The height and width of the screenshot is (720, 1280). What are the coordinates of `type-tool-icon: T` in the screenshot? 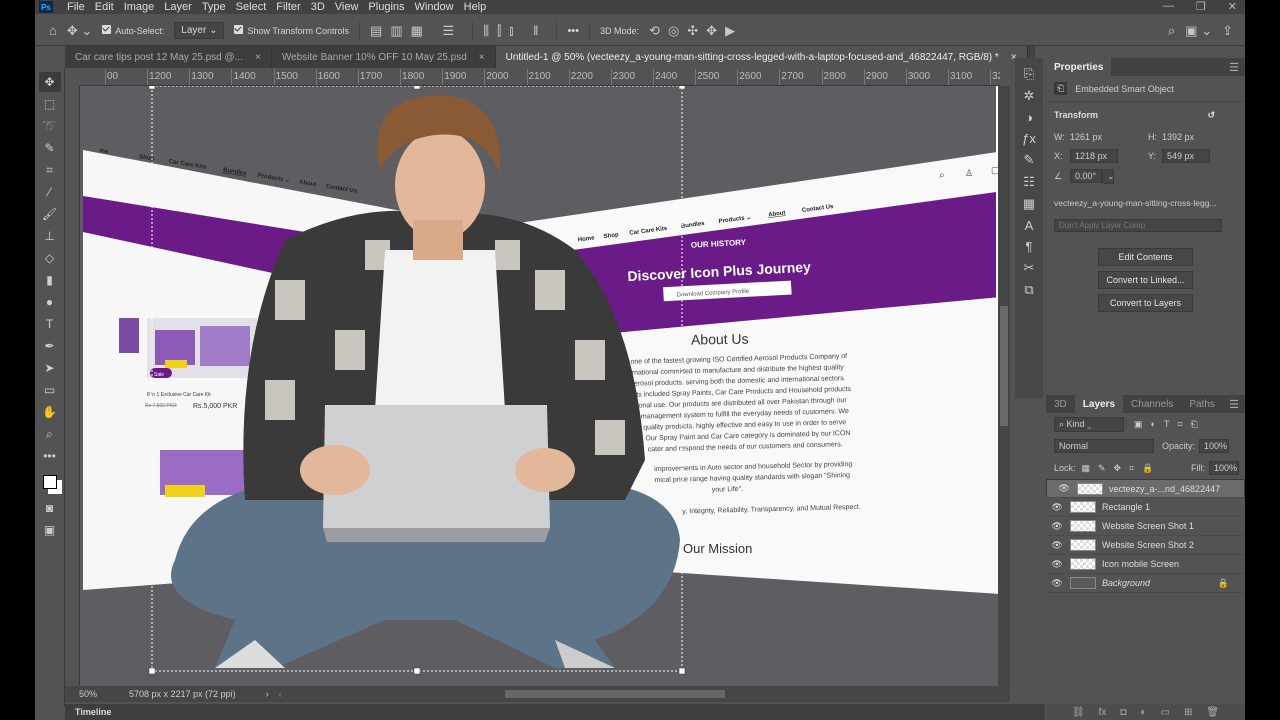 It's located at (50, 324).